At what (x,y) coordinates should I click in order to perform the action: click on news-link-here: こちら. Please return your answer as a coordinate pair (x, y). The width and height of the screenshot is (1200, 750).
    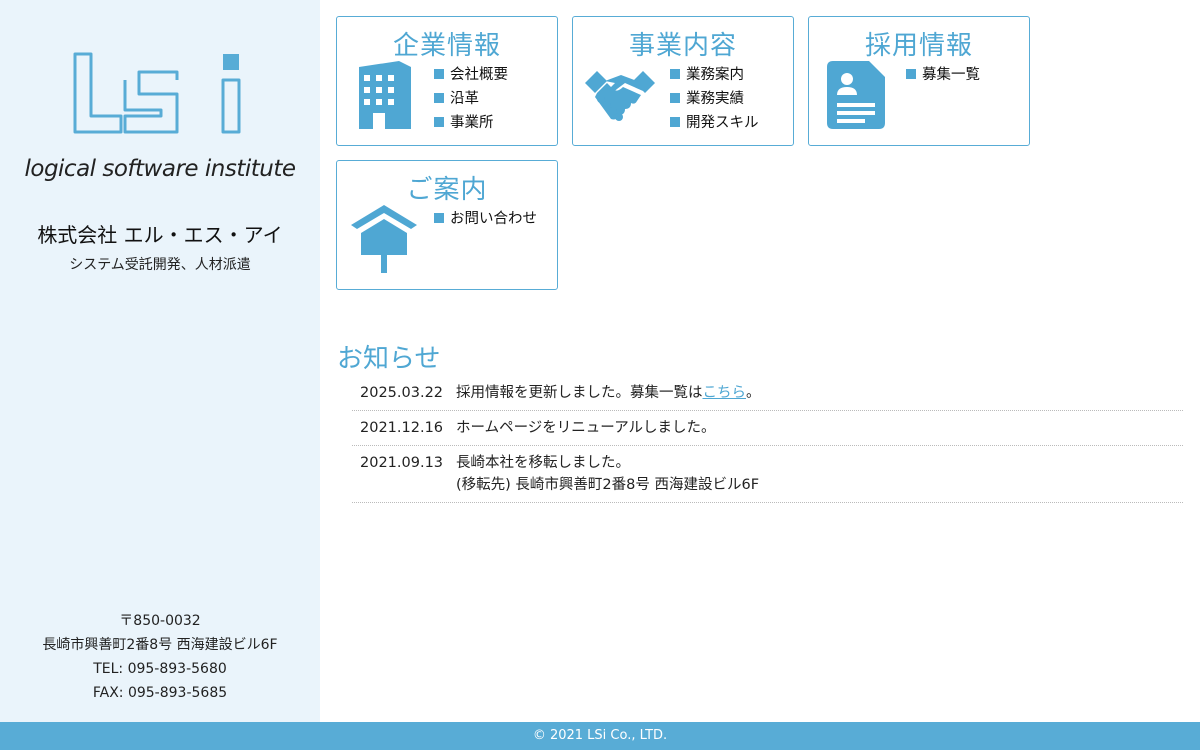
    Looking at the image, I should click on (725, 393).